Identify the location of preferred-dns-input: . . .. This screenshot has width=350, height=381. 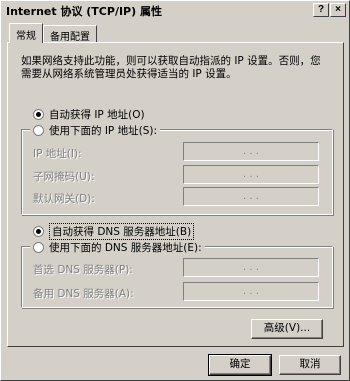
(251, 267).